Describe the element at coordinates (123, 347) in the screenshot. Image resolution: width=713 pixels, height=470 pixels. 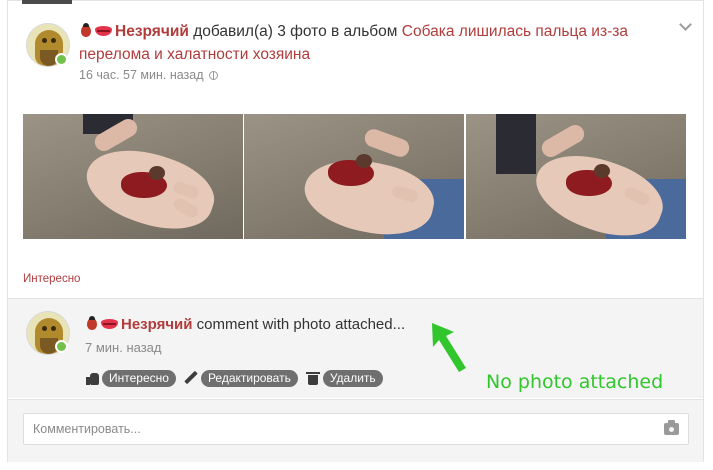
I see `comment-timestamp: 7 мин. назад` at that location.